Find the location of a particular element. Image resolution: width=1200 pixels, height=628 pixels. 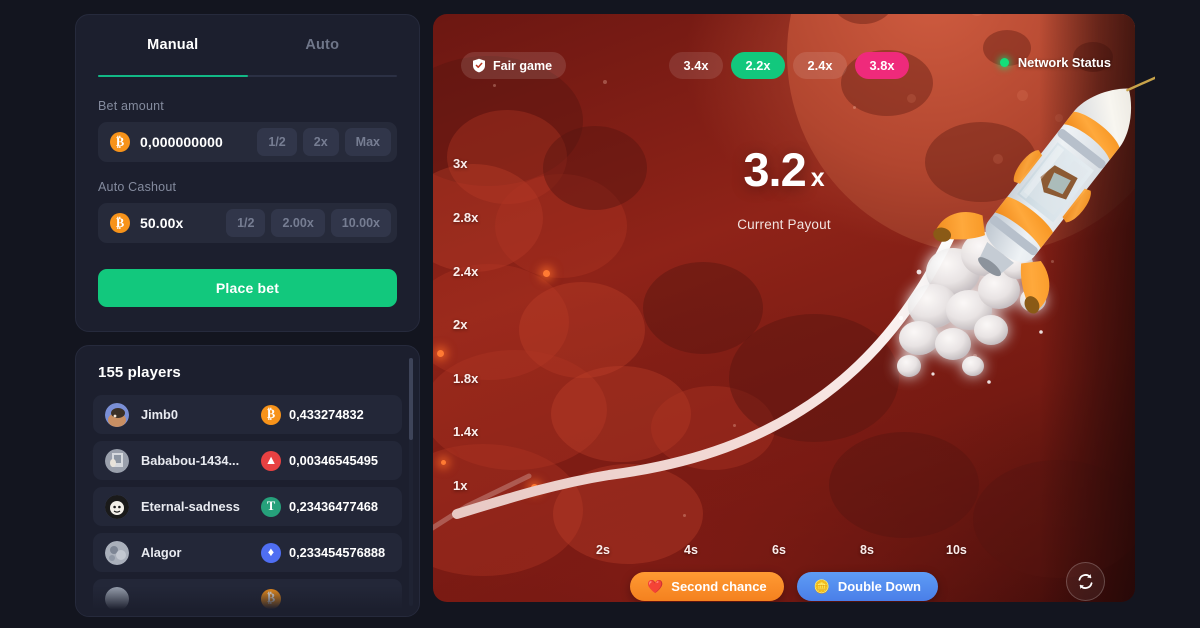

player-amount: 0,00346545495 is located at coordinates (333, 460).